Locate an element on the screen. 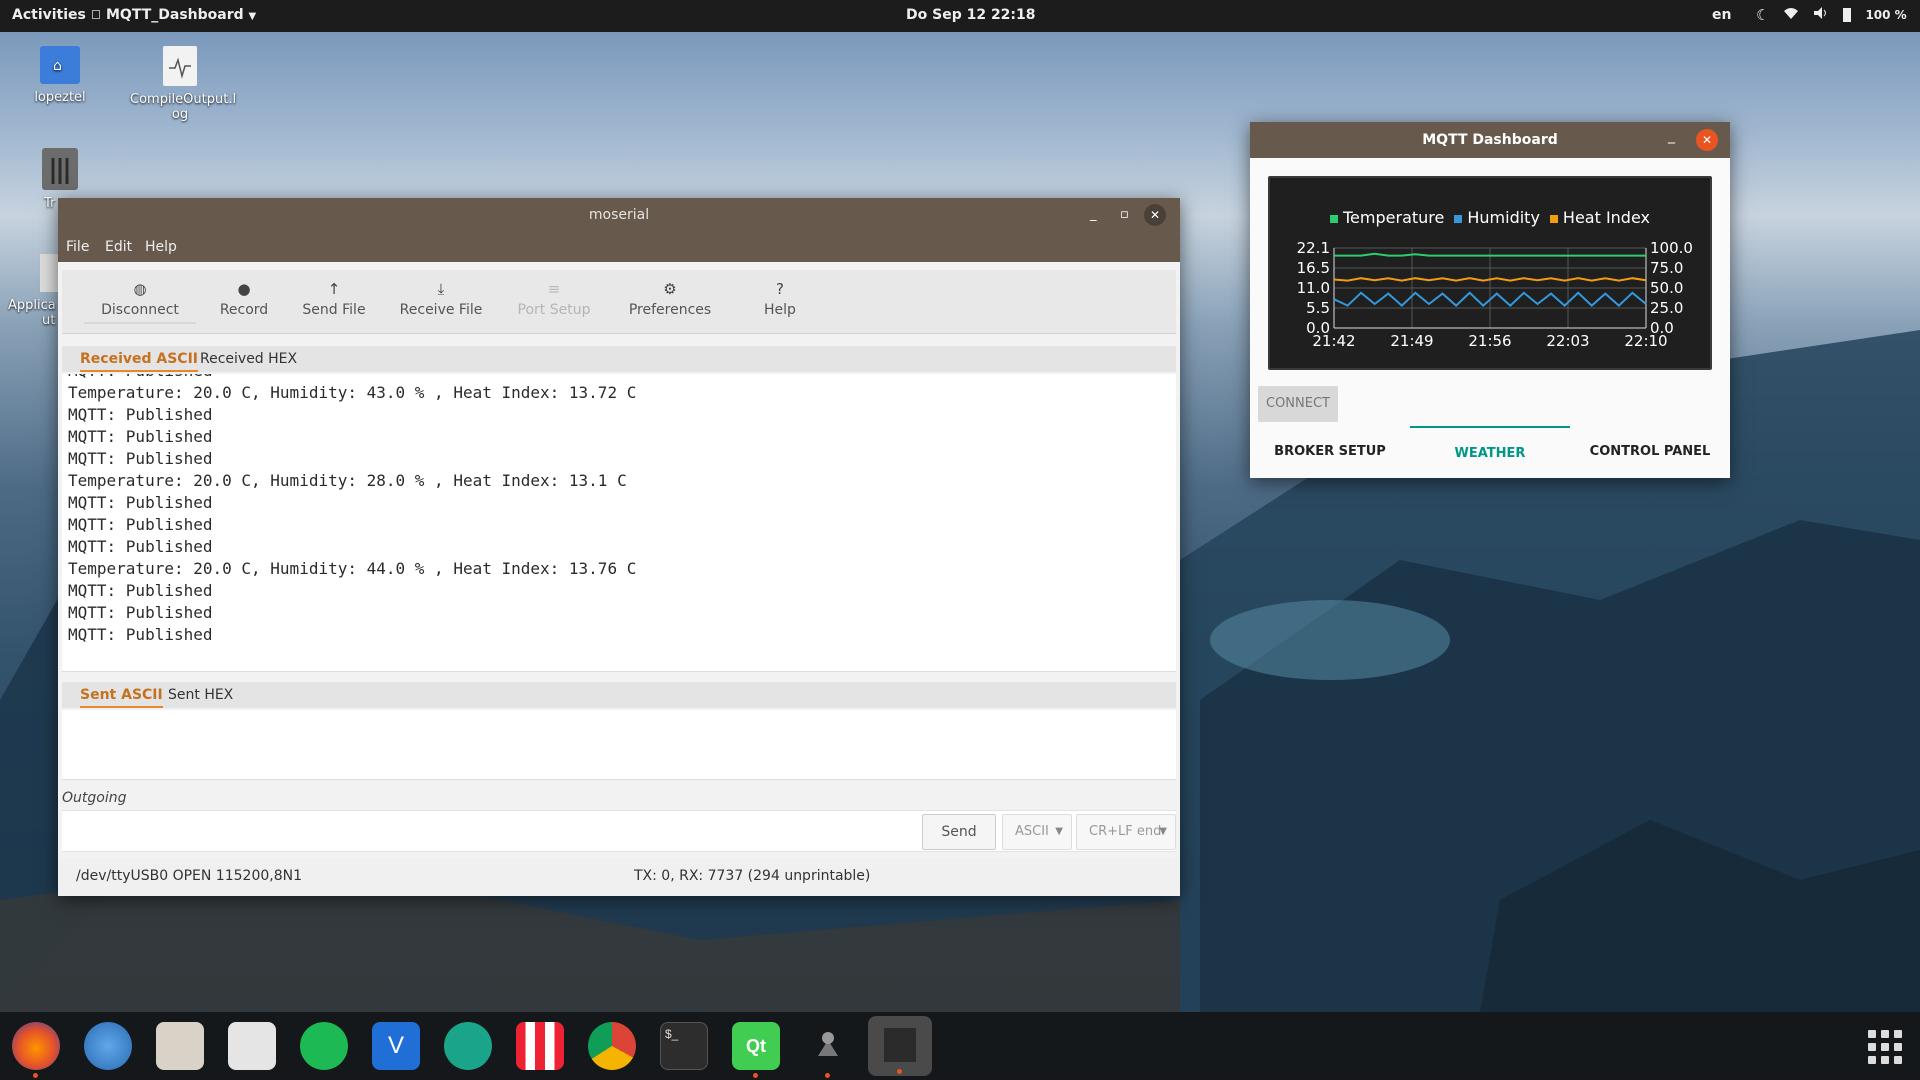 The image size is (1920, 1080). tx-rx-counts: TX: 0, RX: 7737 (294 unprintable) is located at coordinates (752, 876).